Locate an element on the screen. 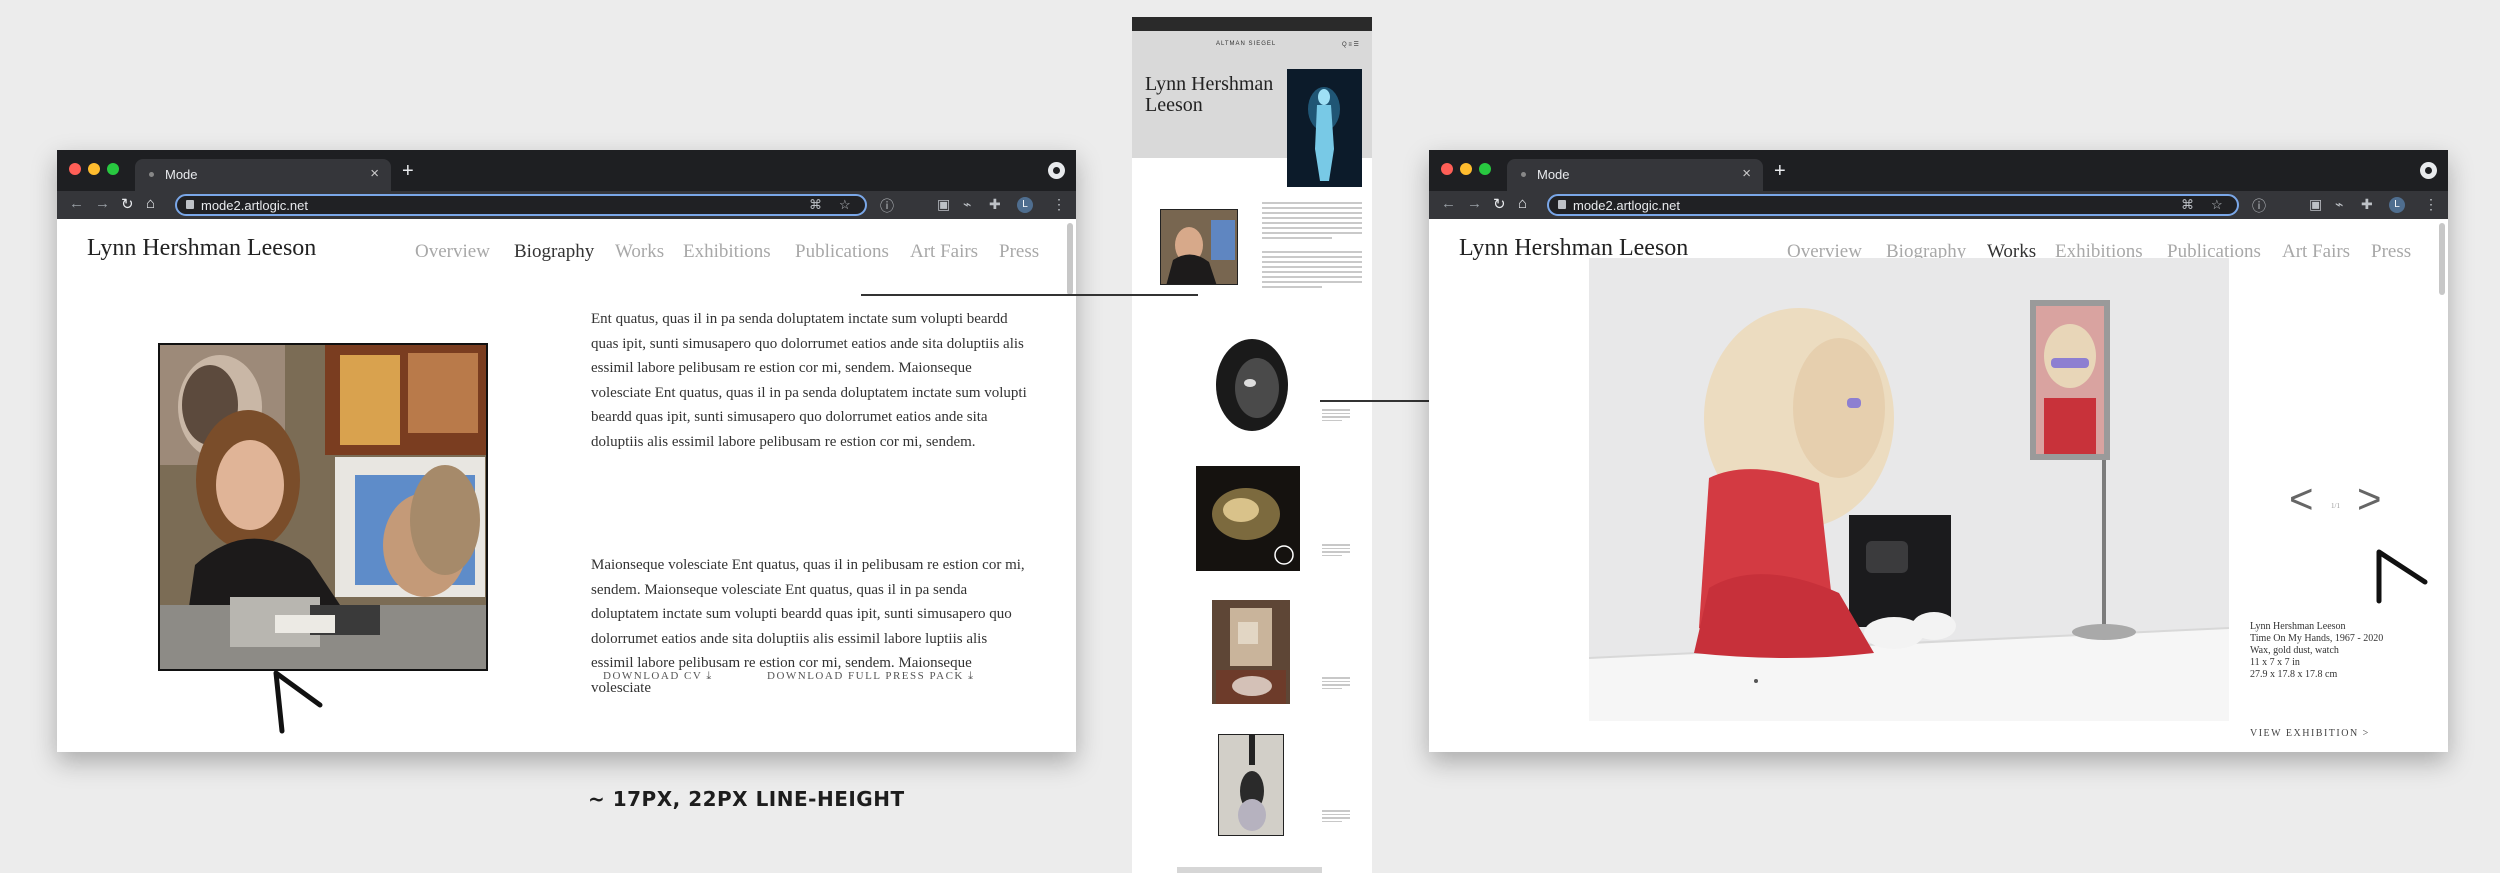 This screenshot has height=873, width=2500. mobile-browser-bar is located at coordinates (1252, 24).